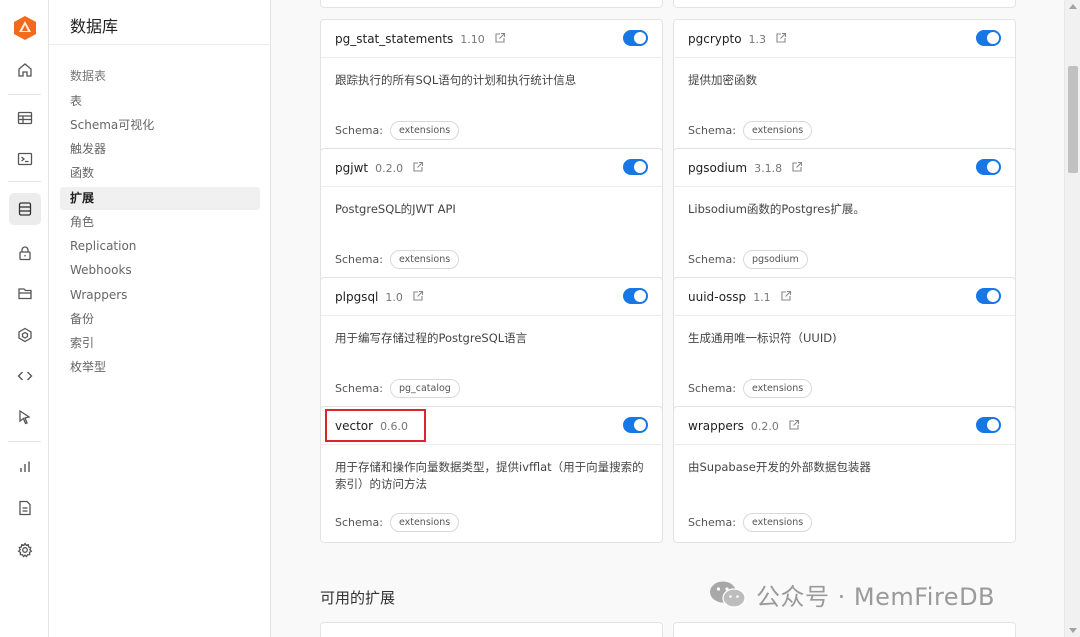  Describe the element at coordinates (160, 101) in the screenshot. I see `menu-item-tables: 表` at that location.